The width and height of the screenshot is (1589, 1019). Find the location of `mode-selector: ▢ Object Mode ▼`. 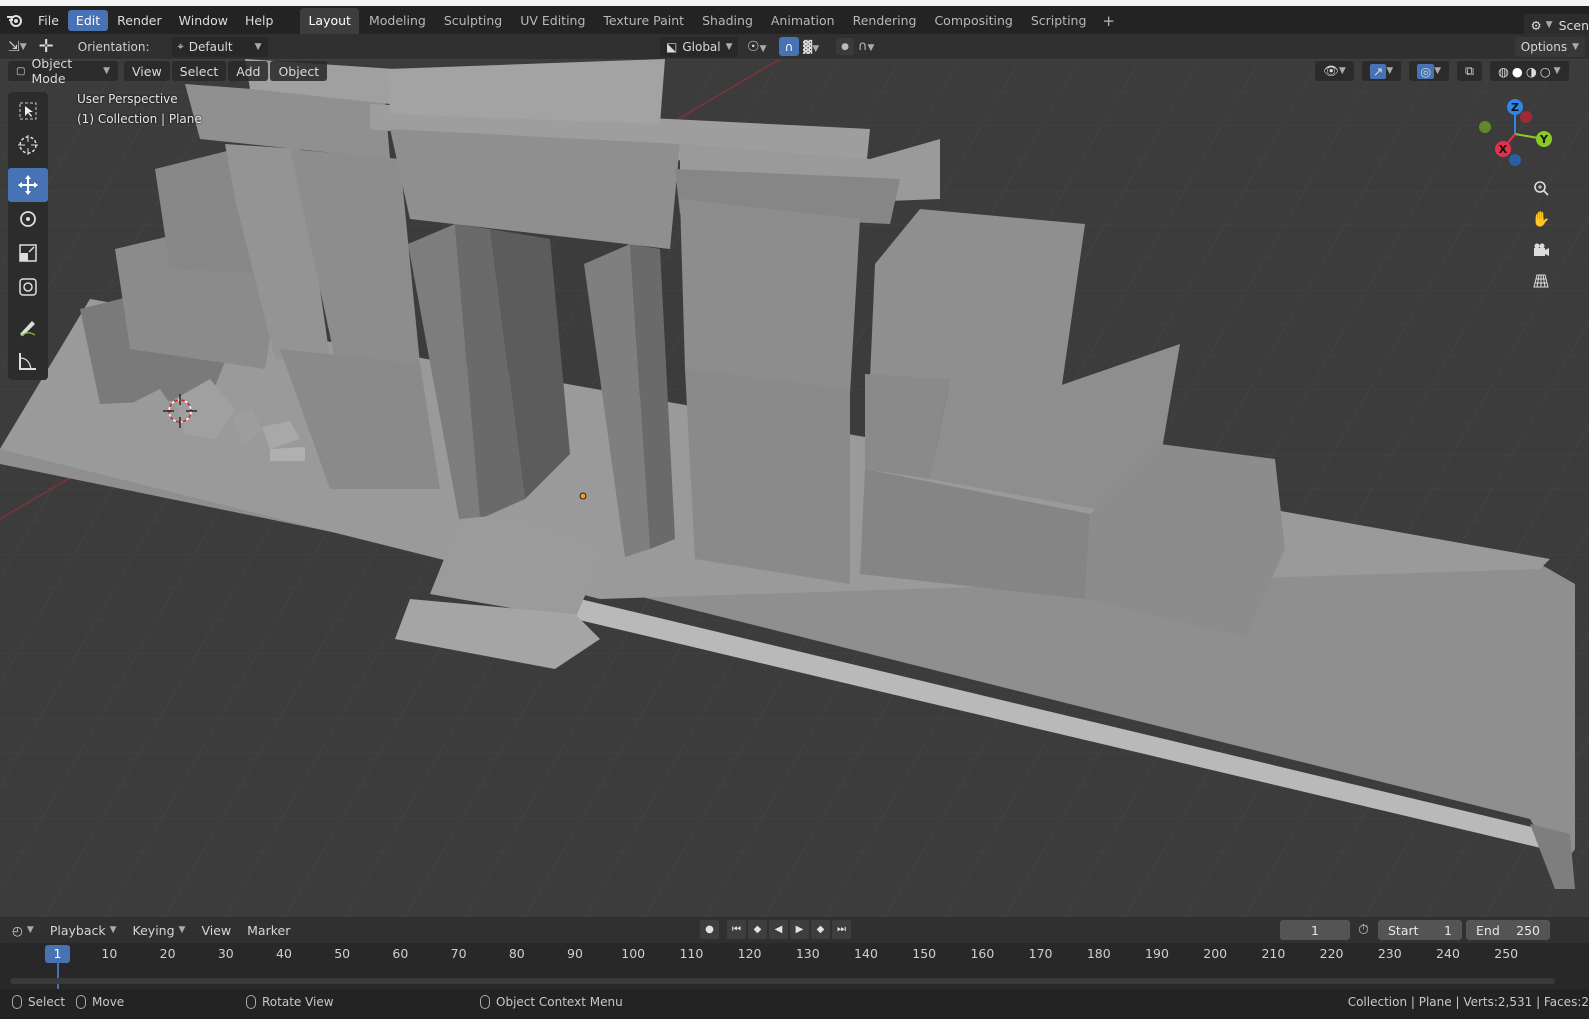

mode-selector: ▢ Object Mode ▼ is located at coordinates (63, 71).